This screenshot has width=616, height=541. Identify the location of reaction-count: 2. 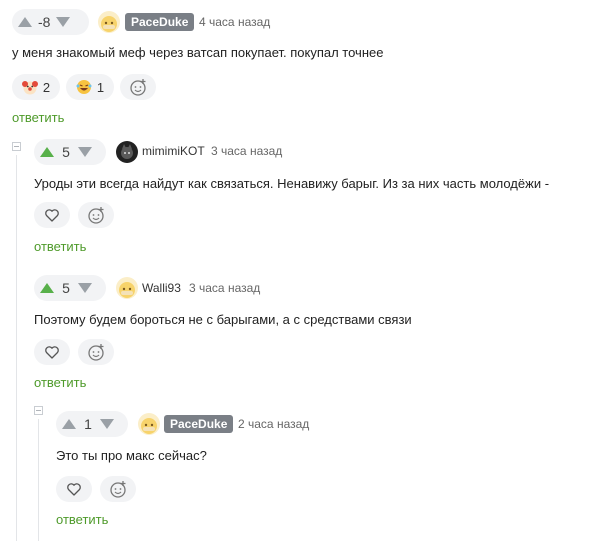
(46, 87).